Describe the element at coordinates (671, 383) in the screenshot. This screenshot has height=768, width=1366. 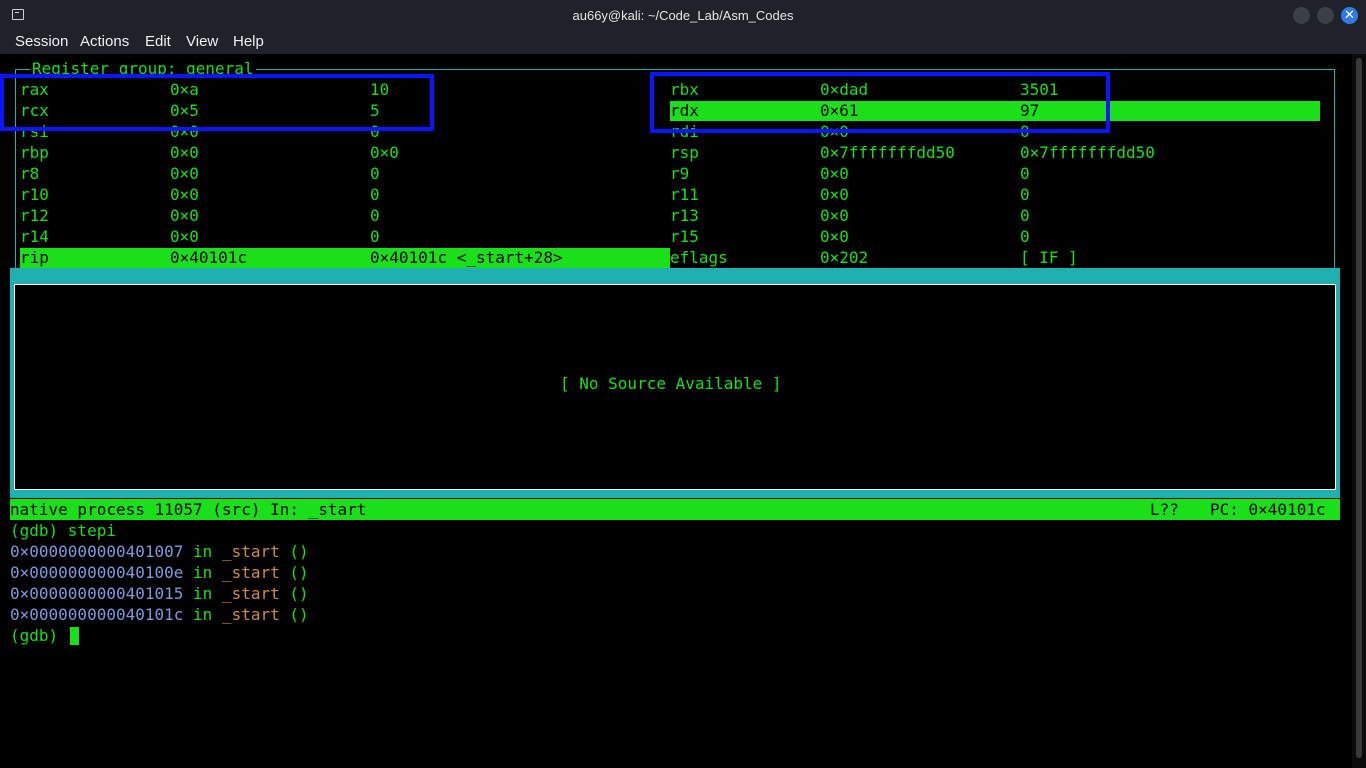
I see `no-source-message: [ No Source Available ]` at that location.